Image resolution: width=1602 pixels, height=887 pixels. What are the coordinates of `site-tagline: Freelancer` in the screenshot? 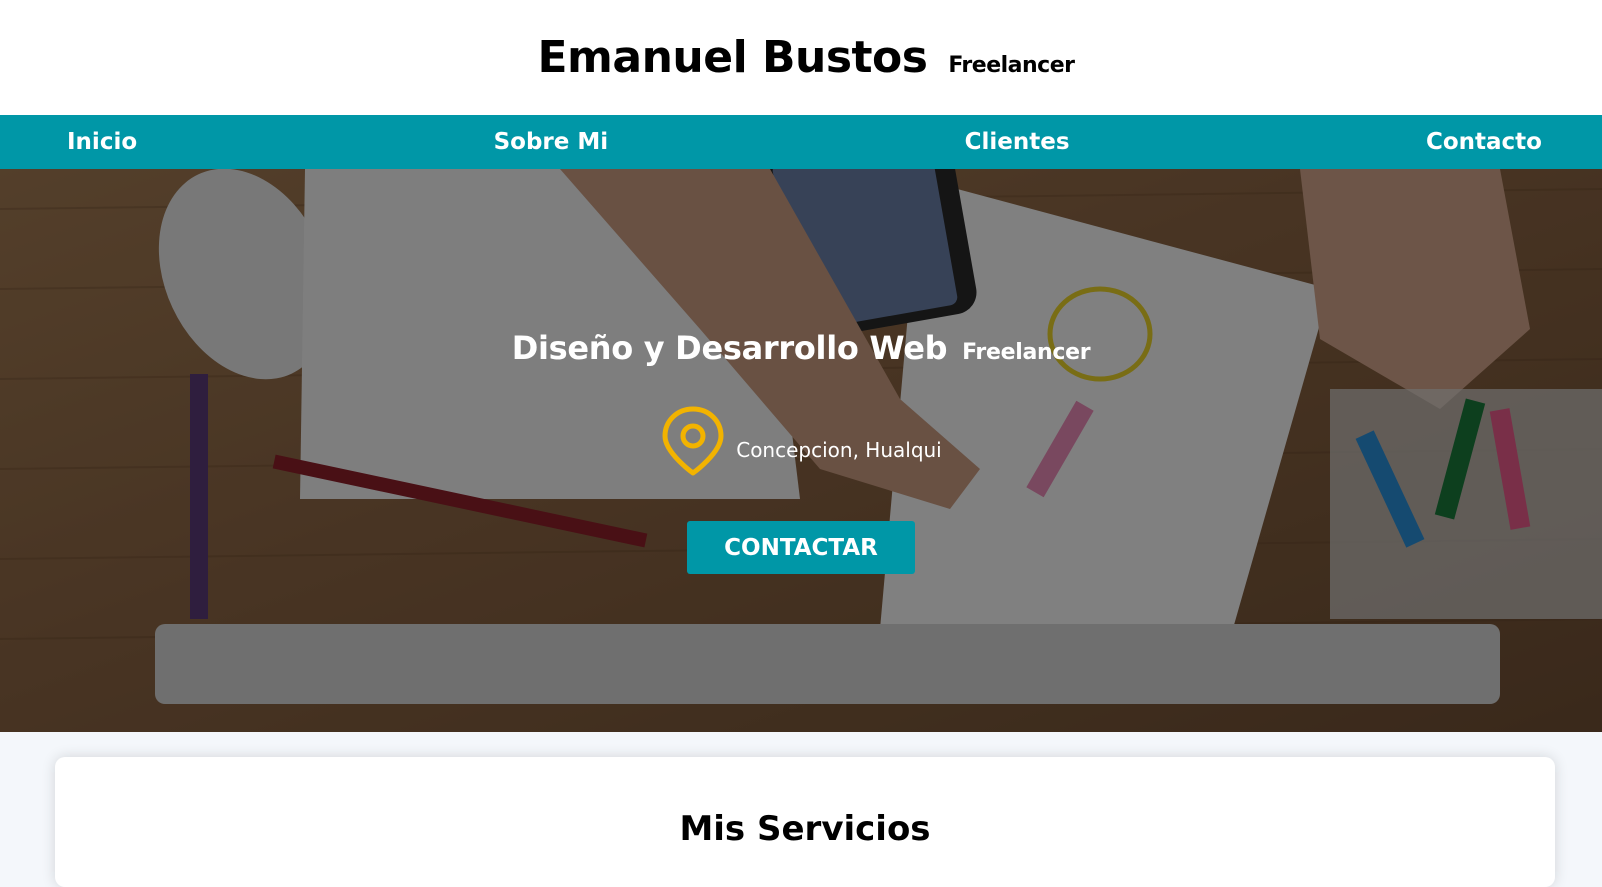 It's located at (1011, 65).